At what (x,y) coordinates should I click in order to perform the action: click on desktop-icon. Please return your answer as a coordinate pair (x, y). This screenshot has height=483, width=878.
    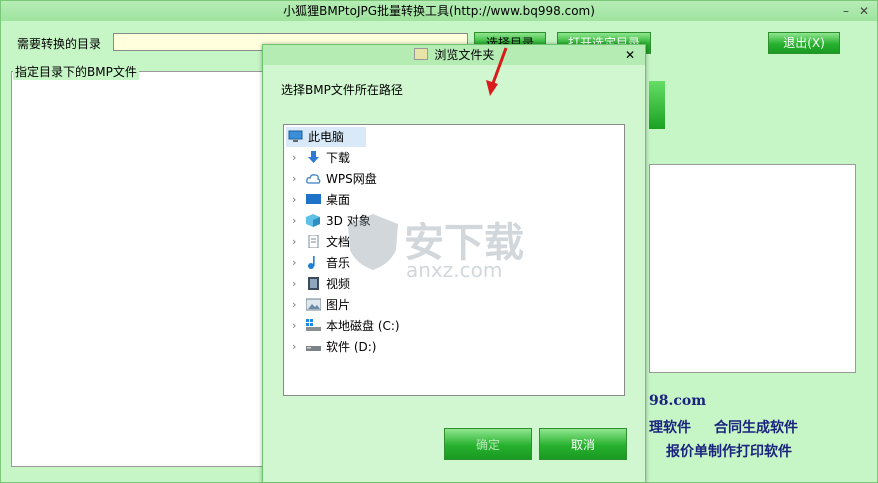
    Looking at the image, I should click on (313, 199).